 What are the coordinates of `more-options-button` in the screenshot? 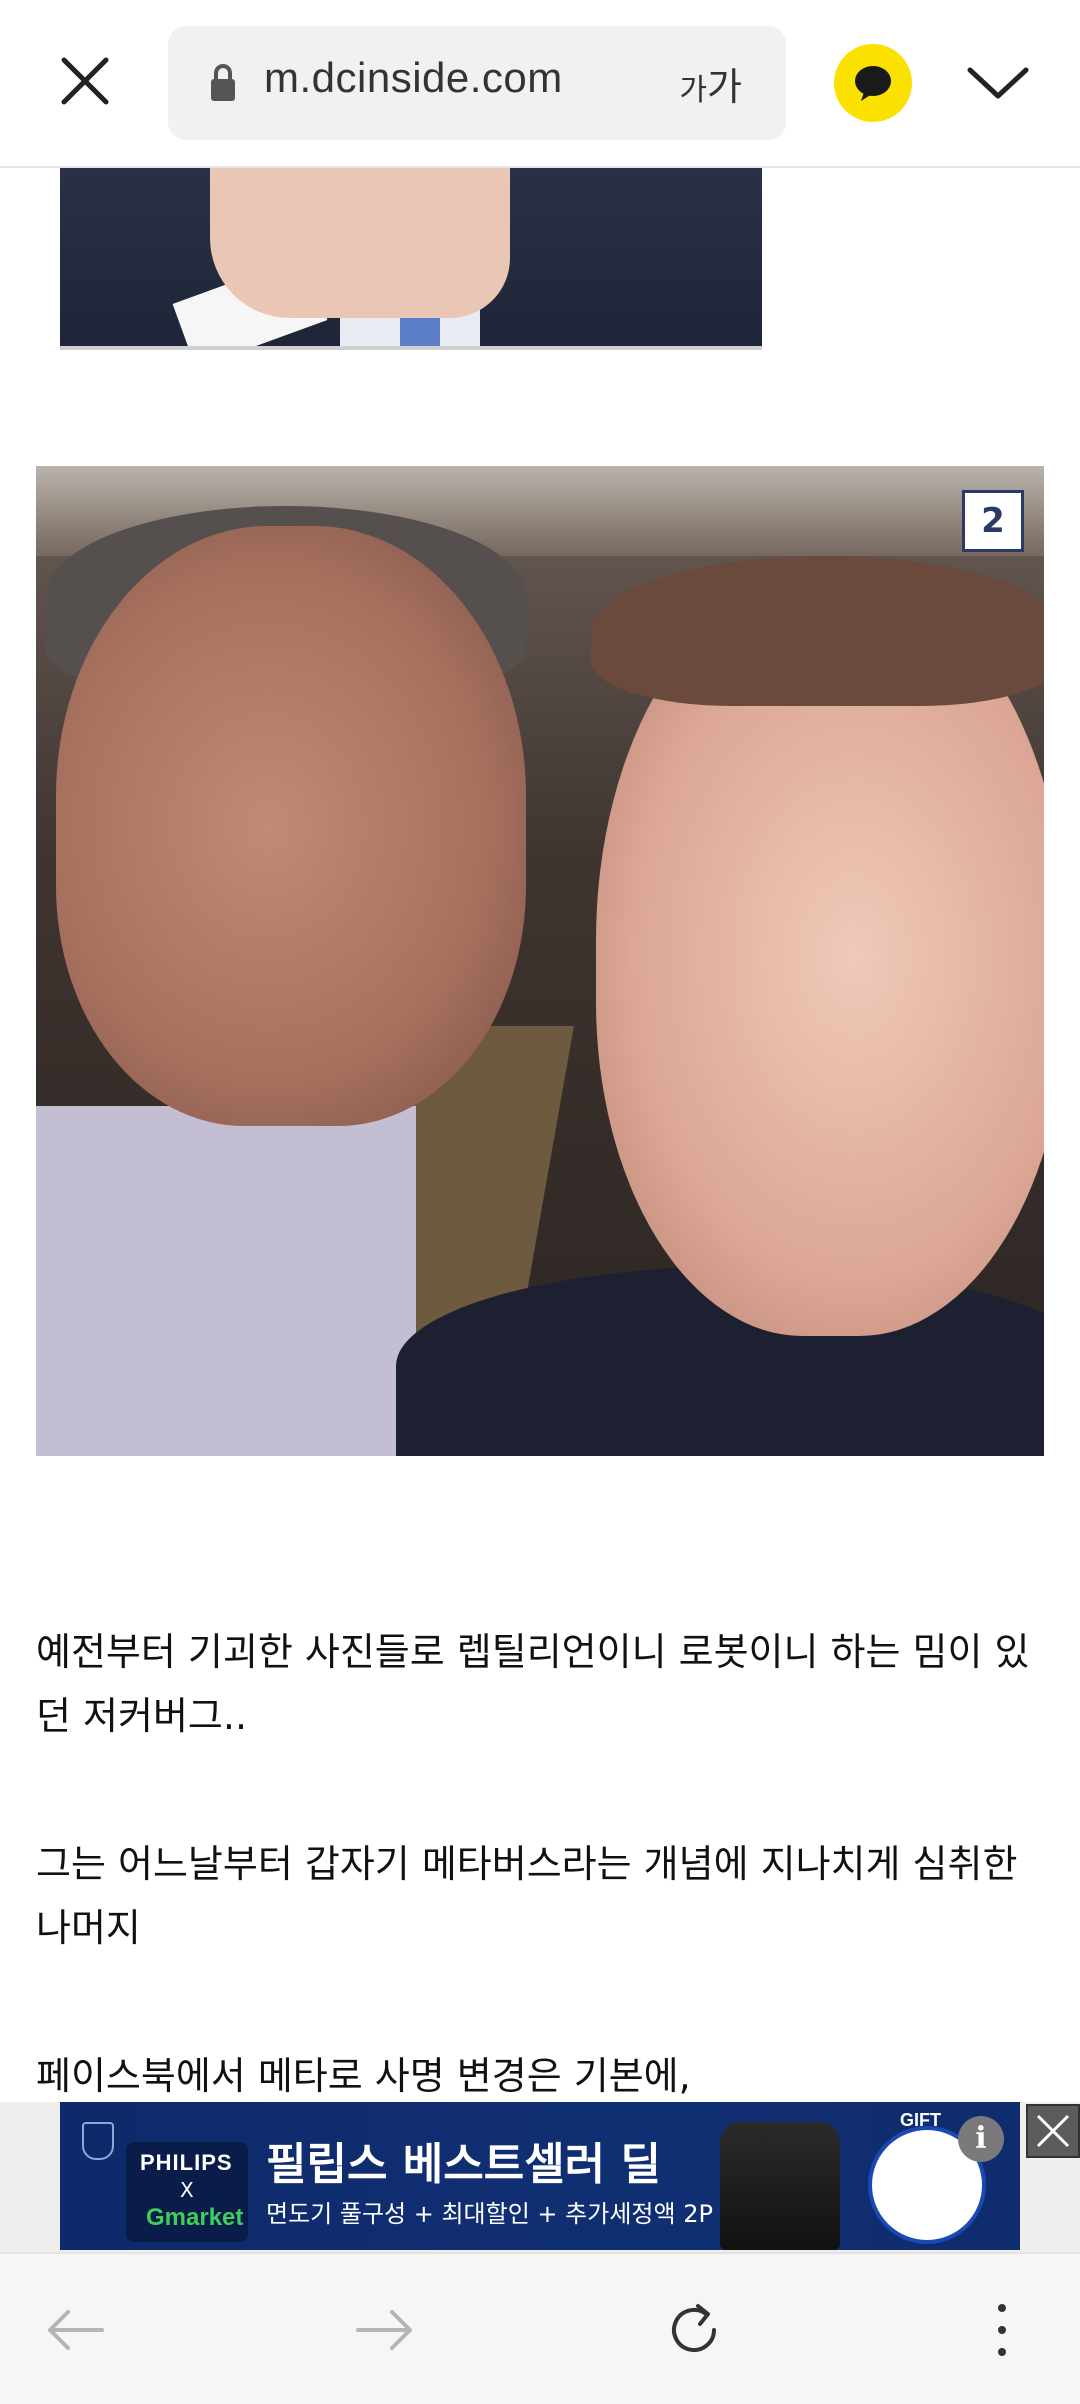 It's located at (1002, 2330).